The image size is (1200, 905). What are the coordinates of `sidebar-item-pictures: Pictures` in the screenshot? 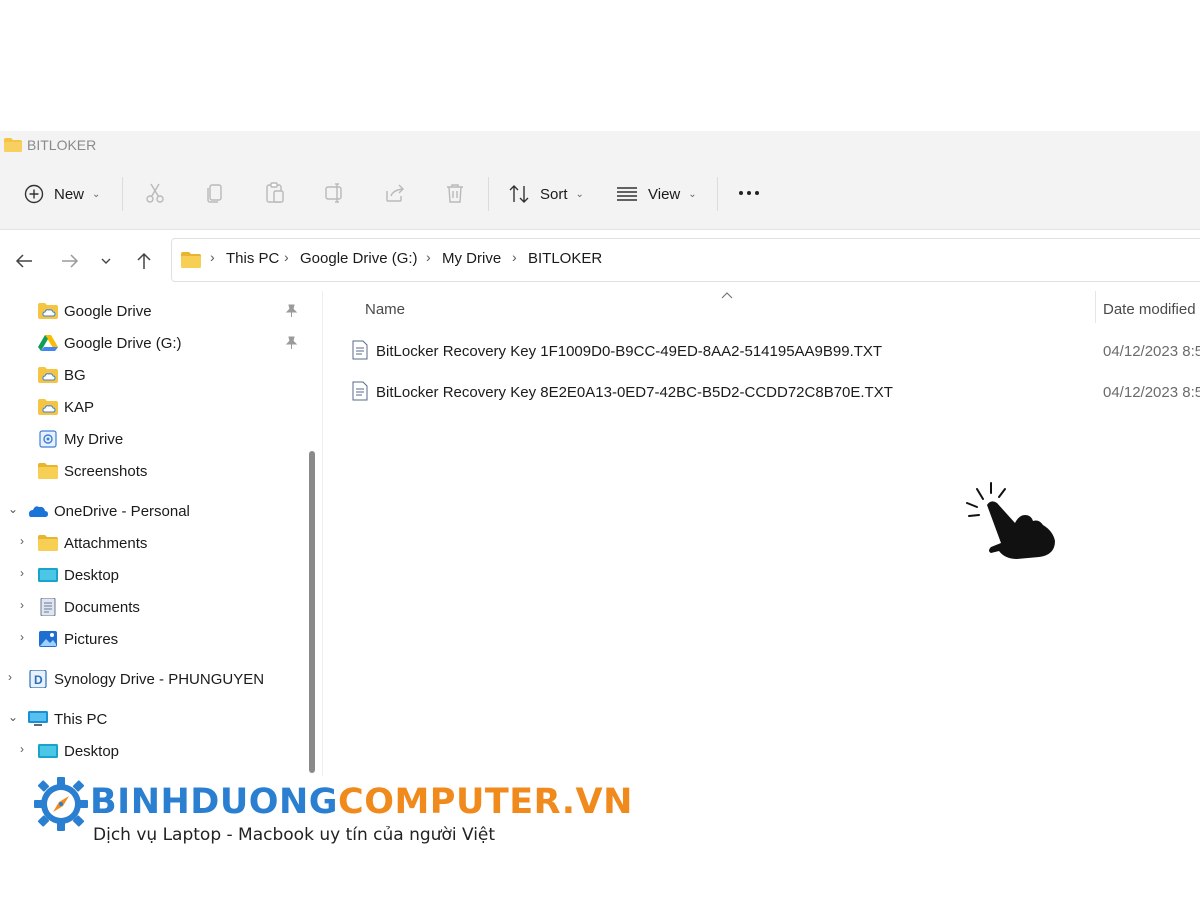 It's located at (78, 639).